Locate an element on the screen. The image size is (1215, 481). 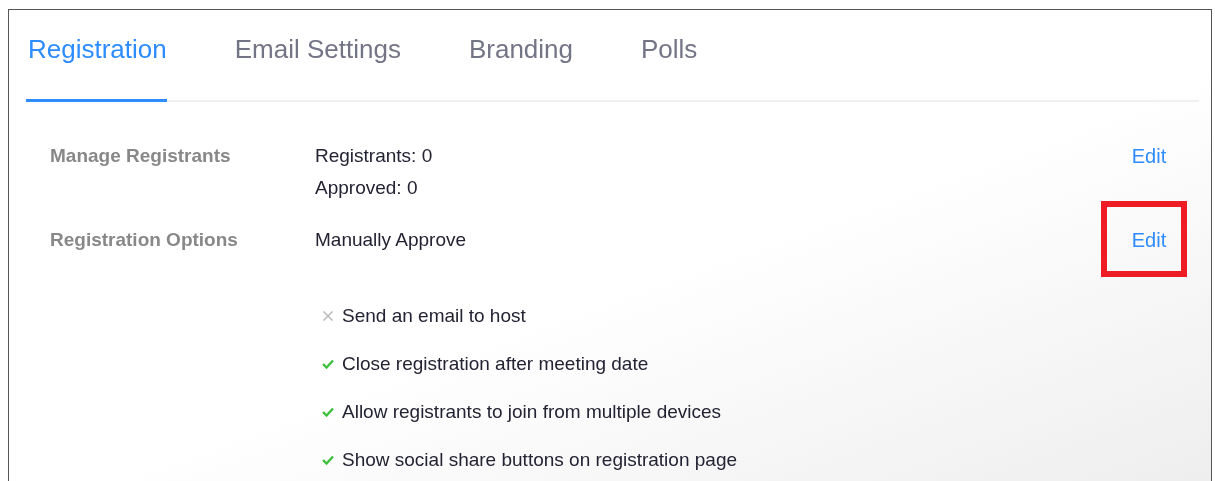
tab: Email Settings is located at coordinates (317, 56).